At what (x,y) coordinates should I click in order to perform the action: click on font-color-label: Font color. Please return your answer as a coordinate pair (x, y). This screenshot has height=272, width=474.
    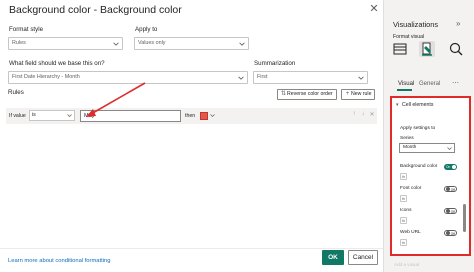
    Looking at the image, I should click on (411, 188).